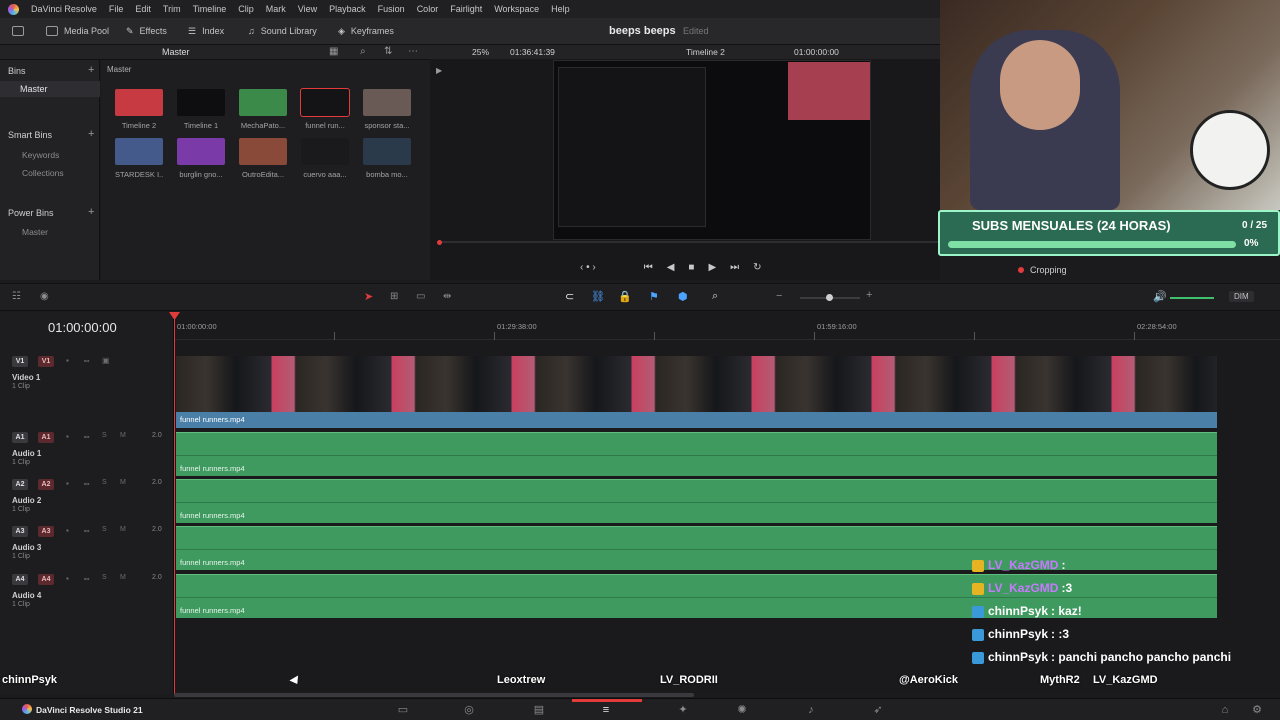 Image resolution: width=1280 pixels, height=720 pixels. I want to click on zoom-options-icon: ◉, so click(44, 296).